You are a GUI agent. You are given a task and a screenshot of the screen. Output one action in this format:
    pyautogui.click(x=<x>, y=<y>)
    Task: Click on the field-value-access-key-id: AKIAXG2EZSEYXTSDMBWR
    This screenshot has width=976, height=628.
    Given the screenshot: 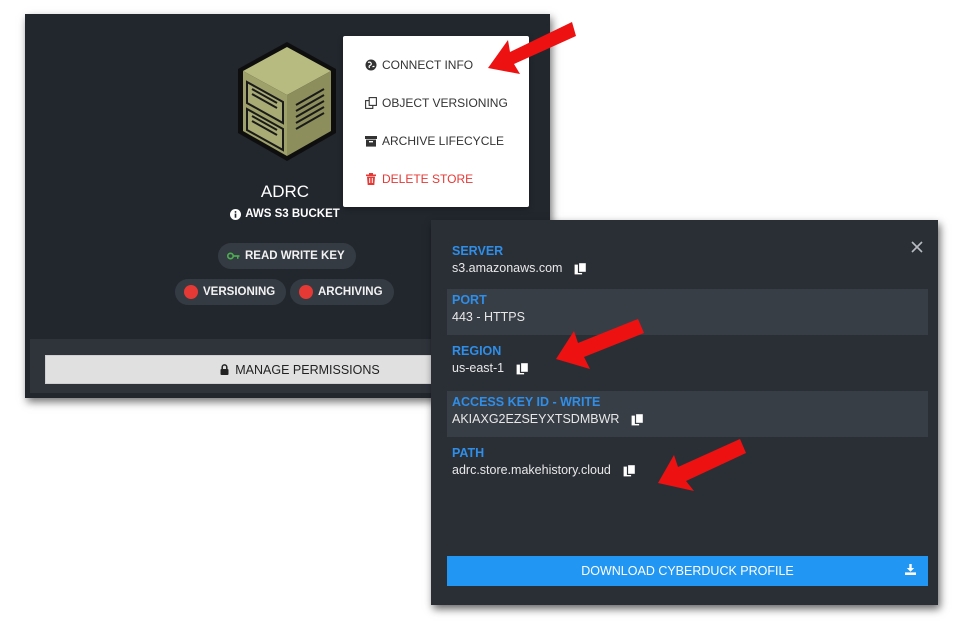 What is the action you would take?
    pyautogui.click(x=536, y=419)
    